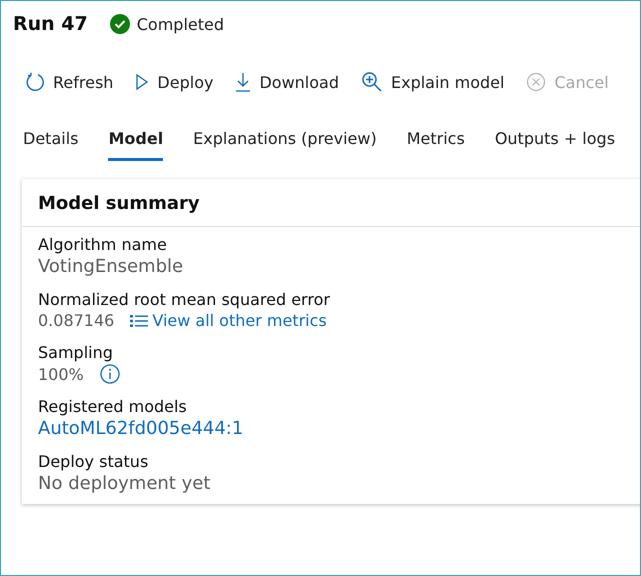  Describe the element at coordinates (35, 82) in the screenshot. I see `refresh-icon` at that location.